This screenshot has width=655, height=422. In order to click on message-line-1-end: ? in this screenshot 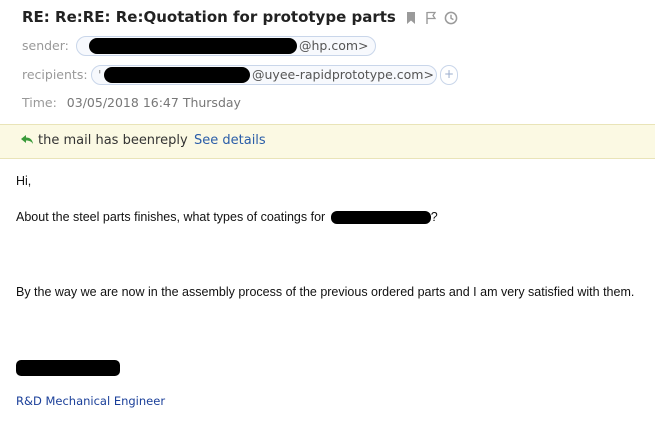, I will do `click(434, 217)`.